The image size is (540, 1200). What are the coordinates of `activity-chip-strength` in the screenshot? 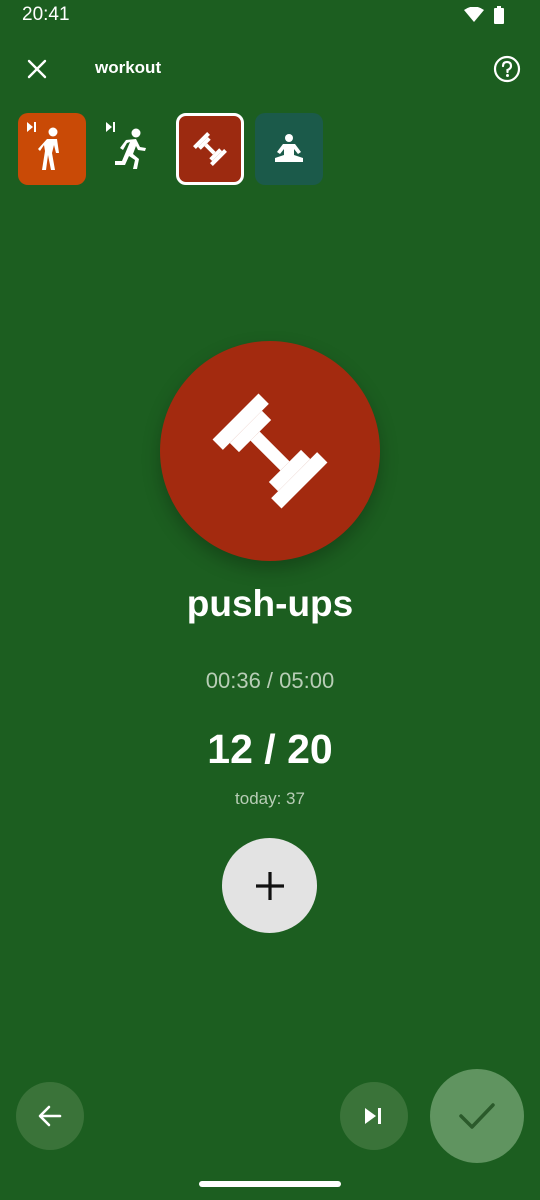 It's located at (210, 149).